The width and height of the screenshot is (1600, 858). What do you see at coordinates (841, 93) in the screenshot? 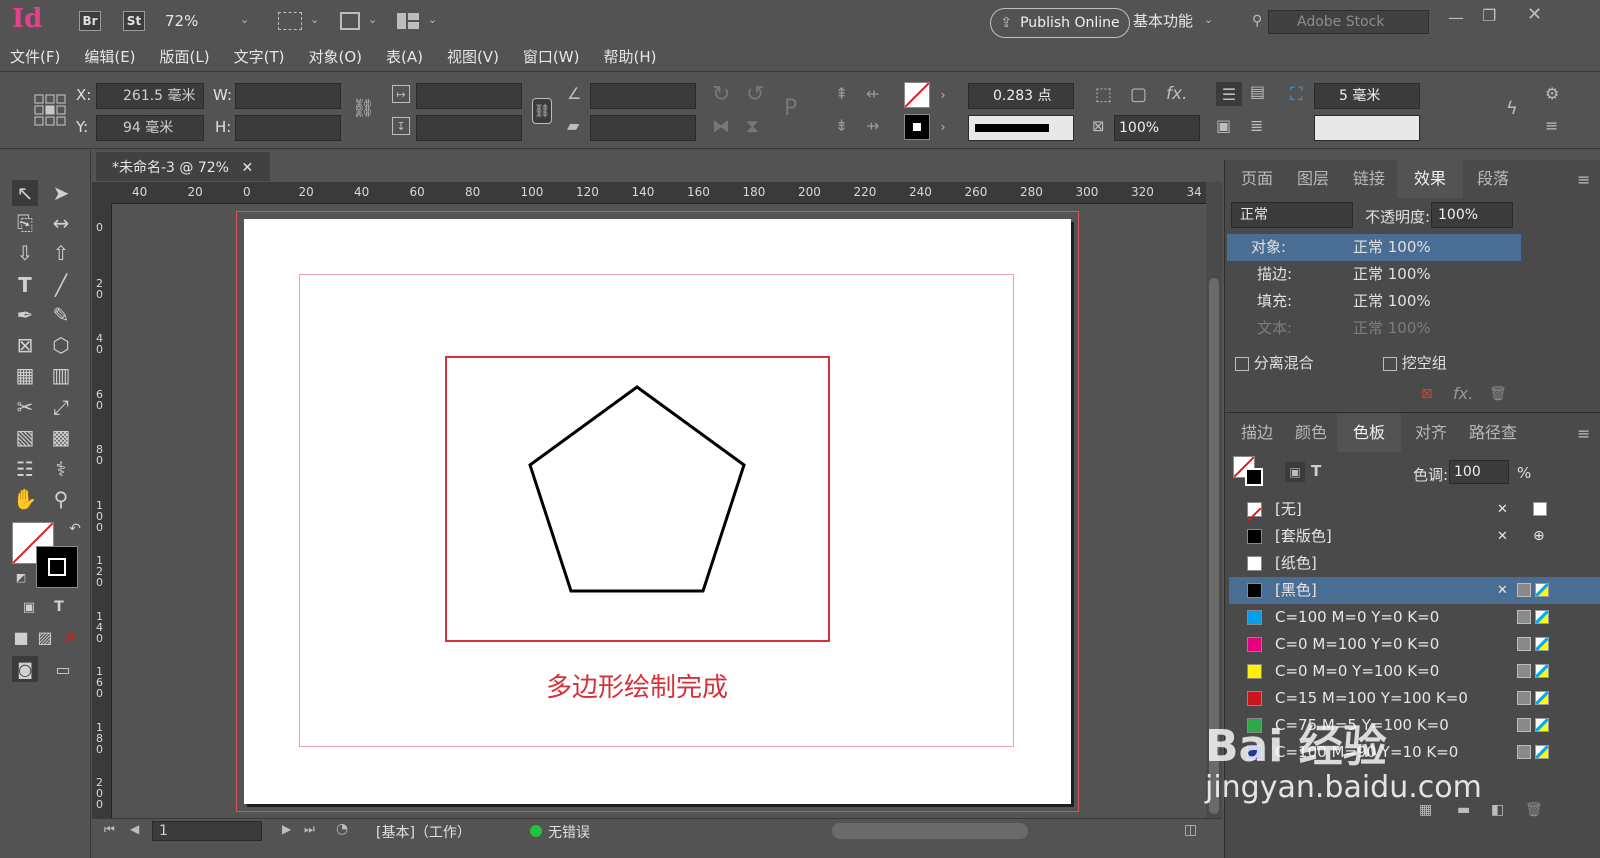
I see `select-container-icon: ⇞` at bounding box center [841, 93].